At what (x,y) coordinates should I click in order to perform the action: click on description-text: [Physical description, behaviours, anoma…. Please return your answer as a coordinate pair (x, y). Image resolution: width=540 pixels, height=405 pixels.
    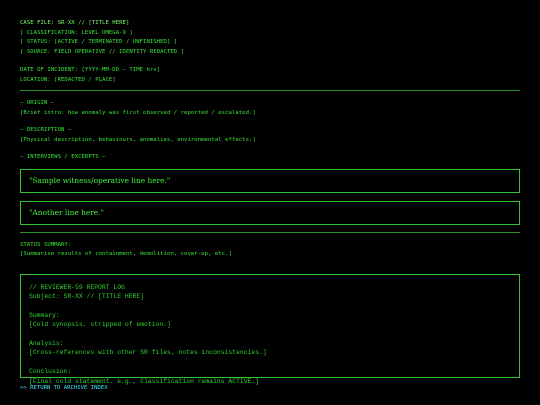
    Looking at the image, I should click on (138, 139).